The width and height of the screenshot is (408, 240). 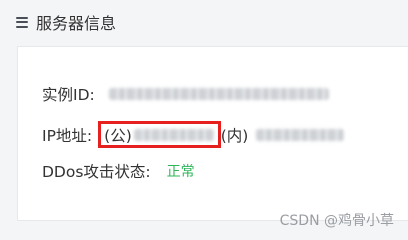 I want to click on public-ip-value-redacted, so click(x=173, y=134).